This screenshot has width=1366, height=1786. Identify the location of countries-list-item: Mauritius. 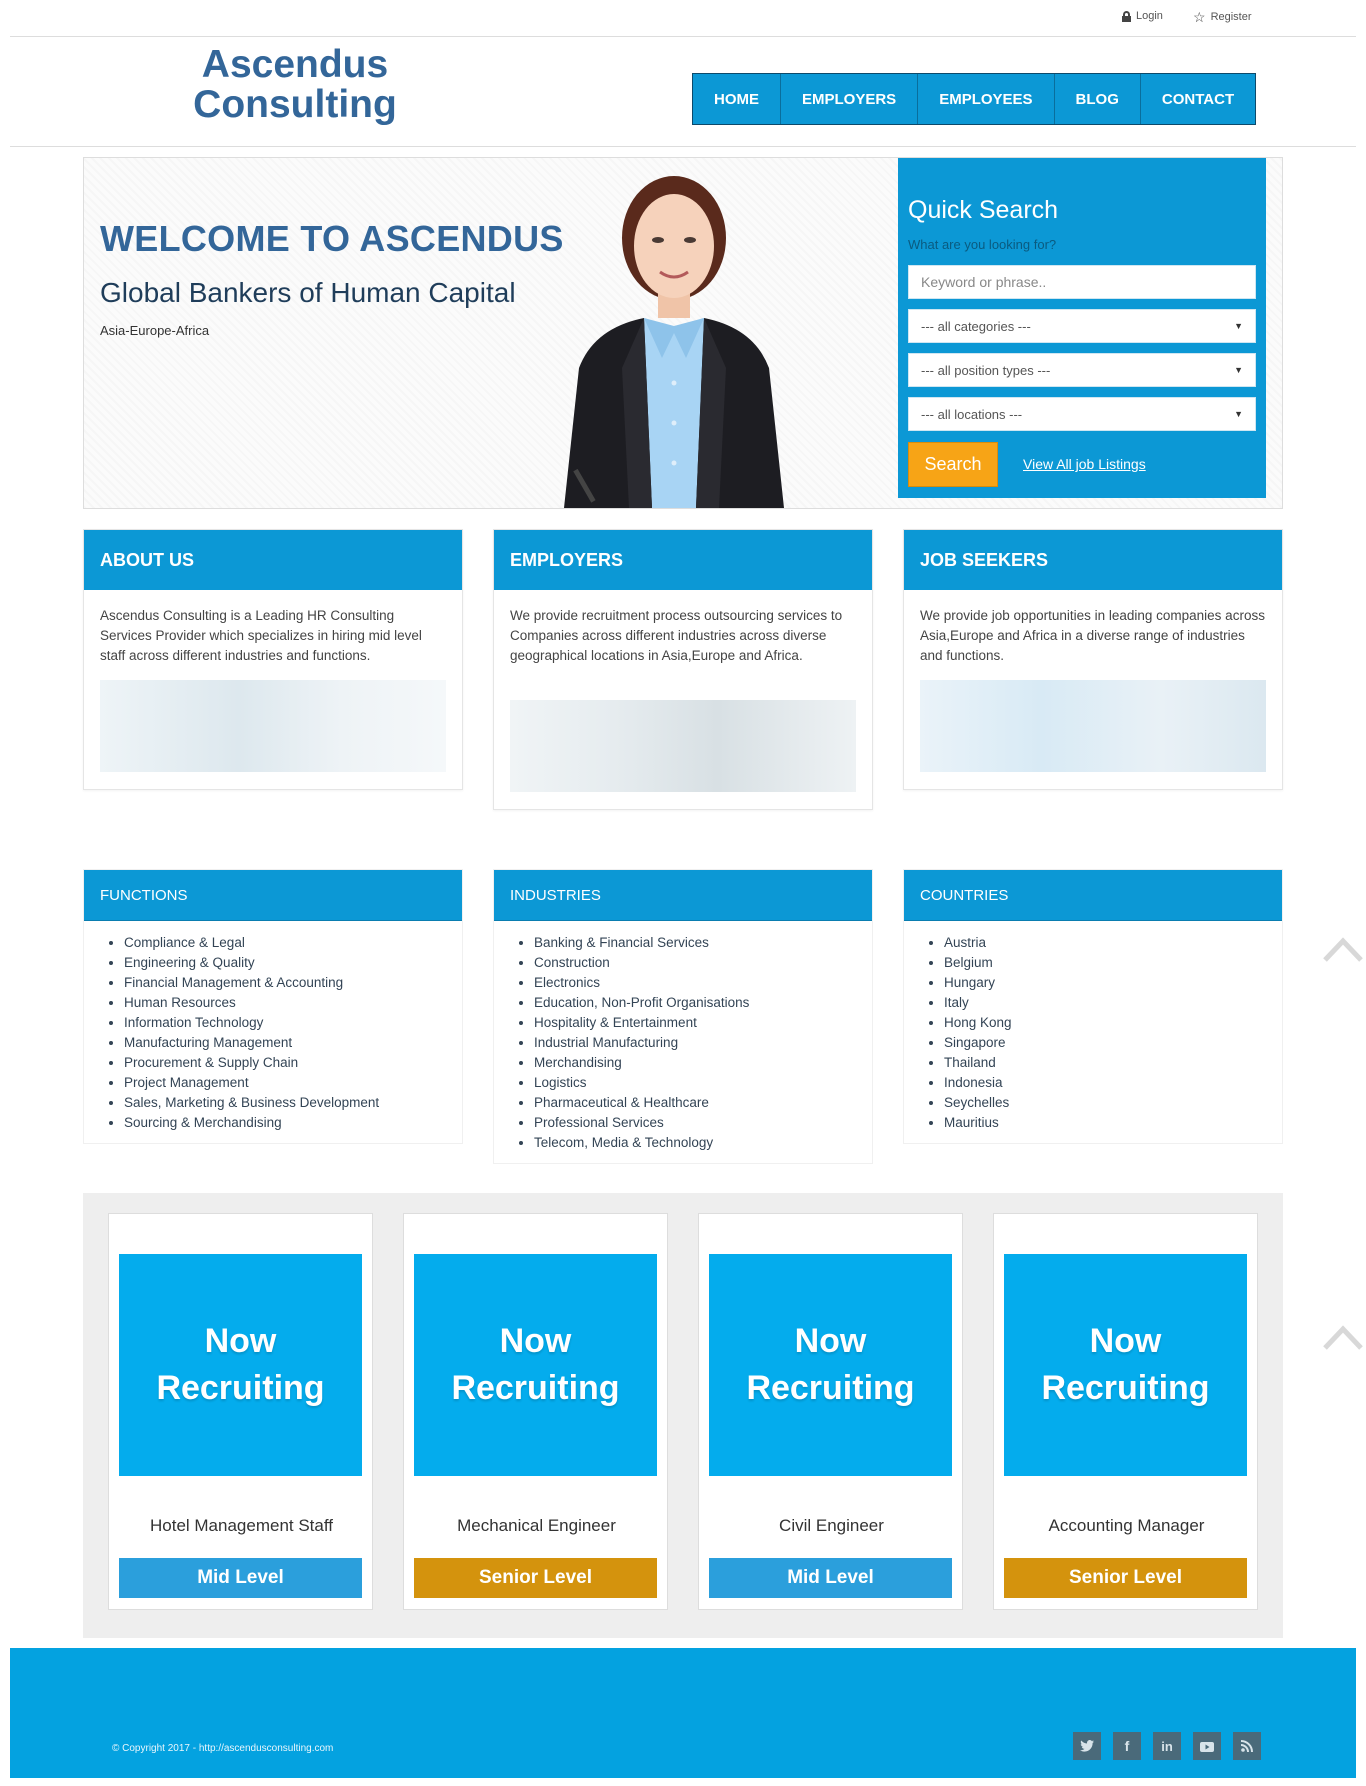
(1113, 1123).